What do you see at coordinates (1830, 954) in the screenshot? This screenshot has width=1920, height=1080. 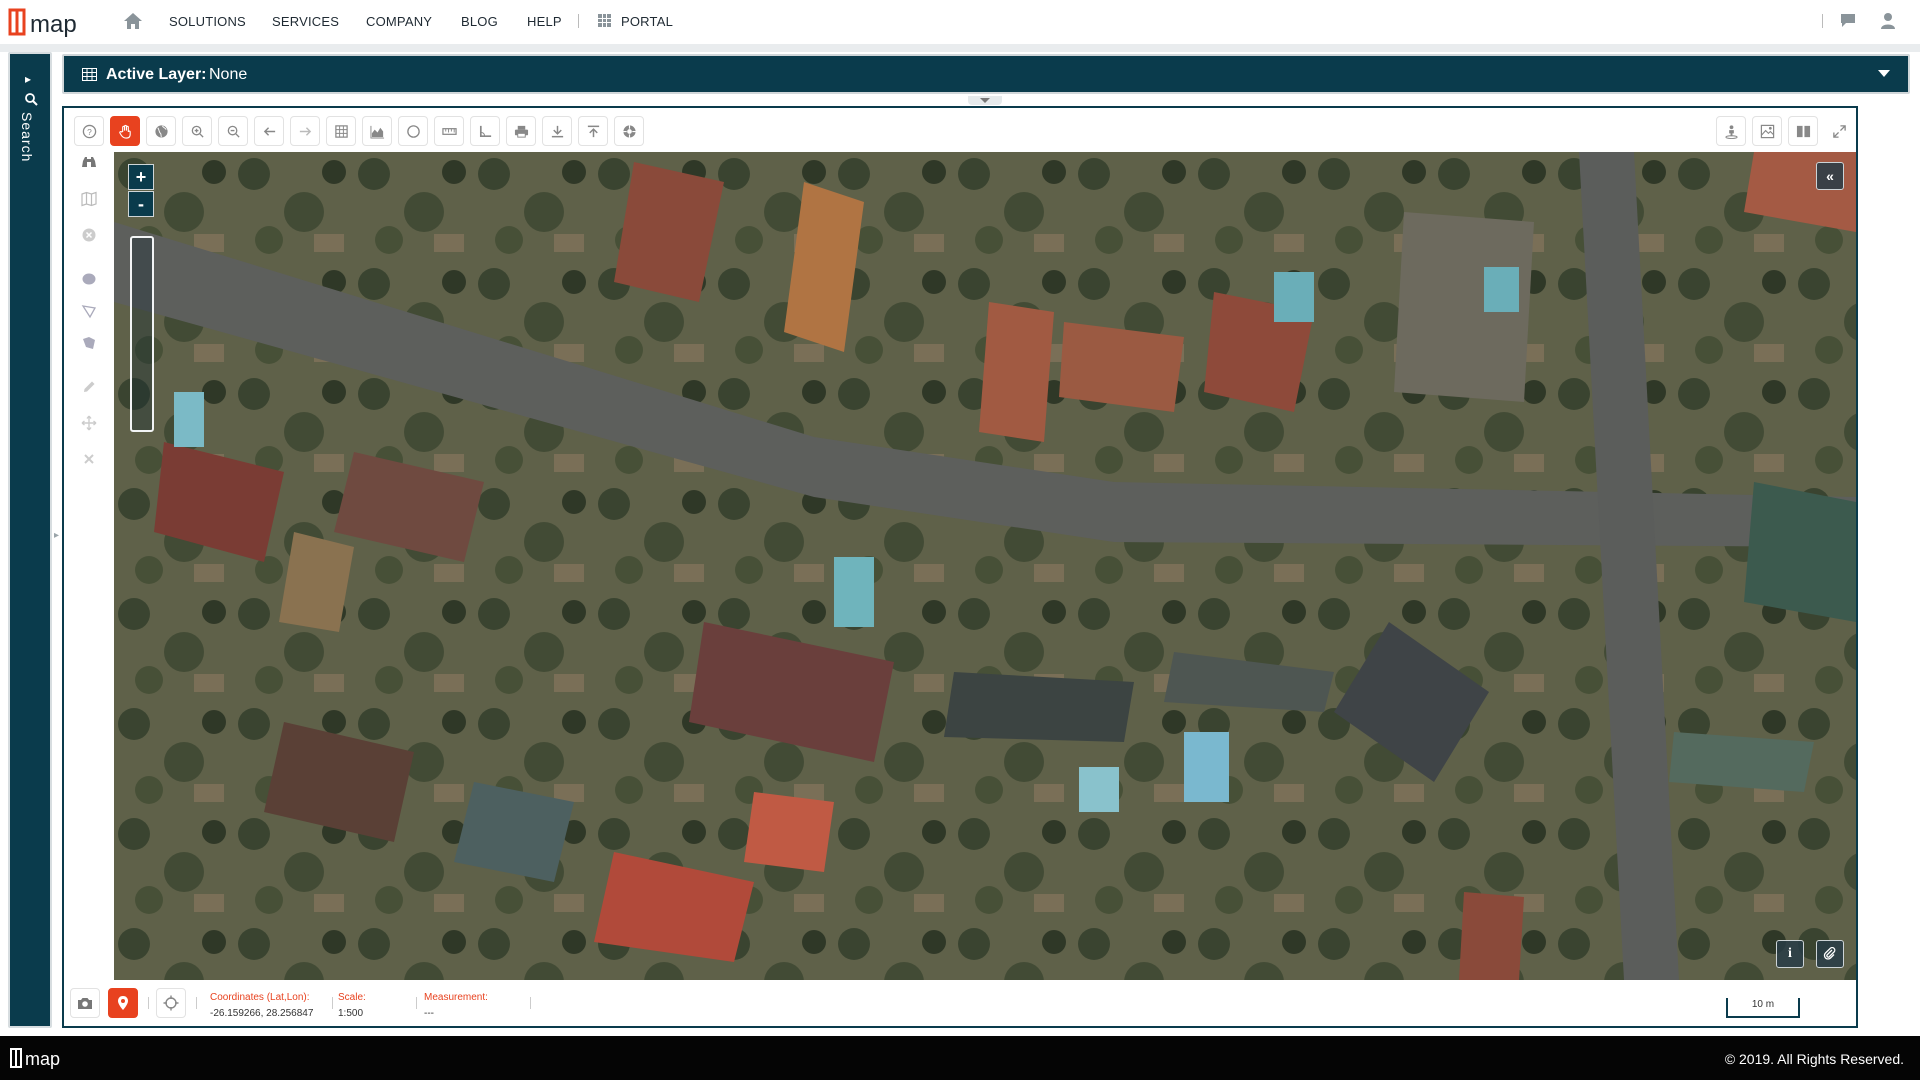 I see `attach-button` at bounding box center [1830, 954].